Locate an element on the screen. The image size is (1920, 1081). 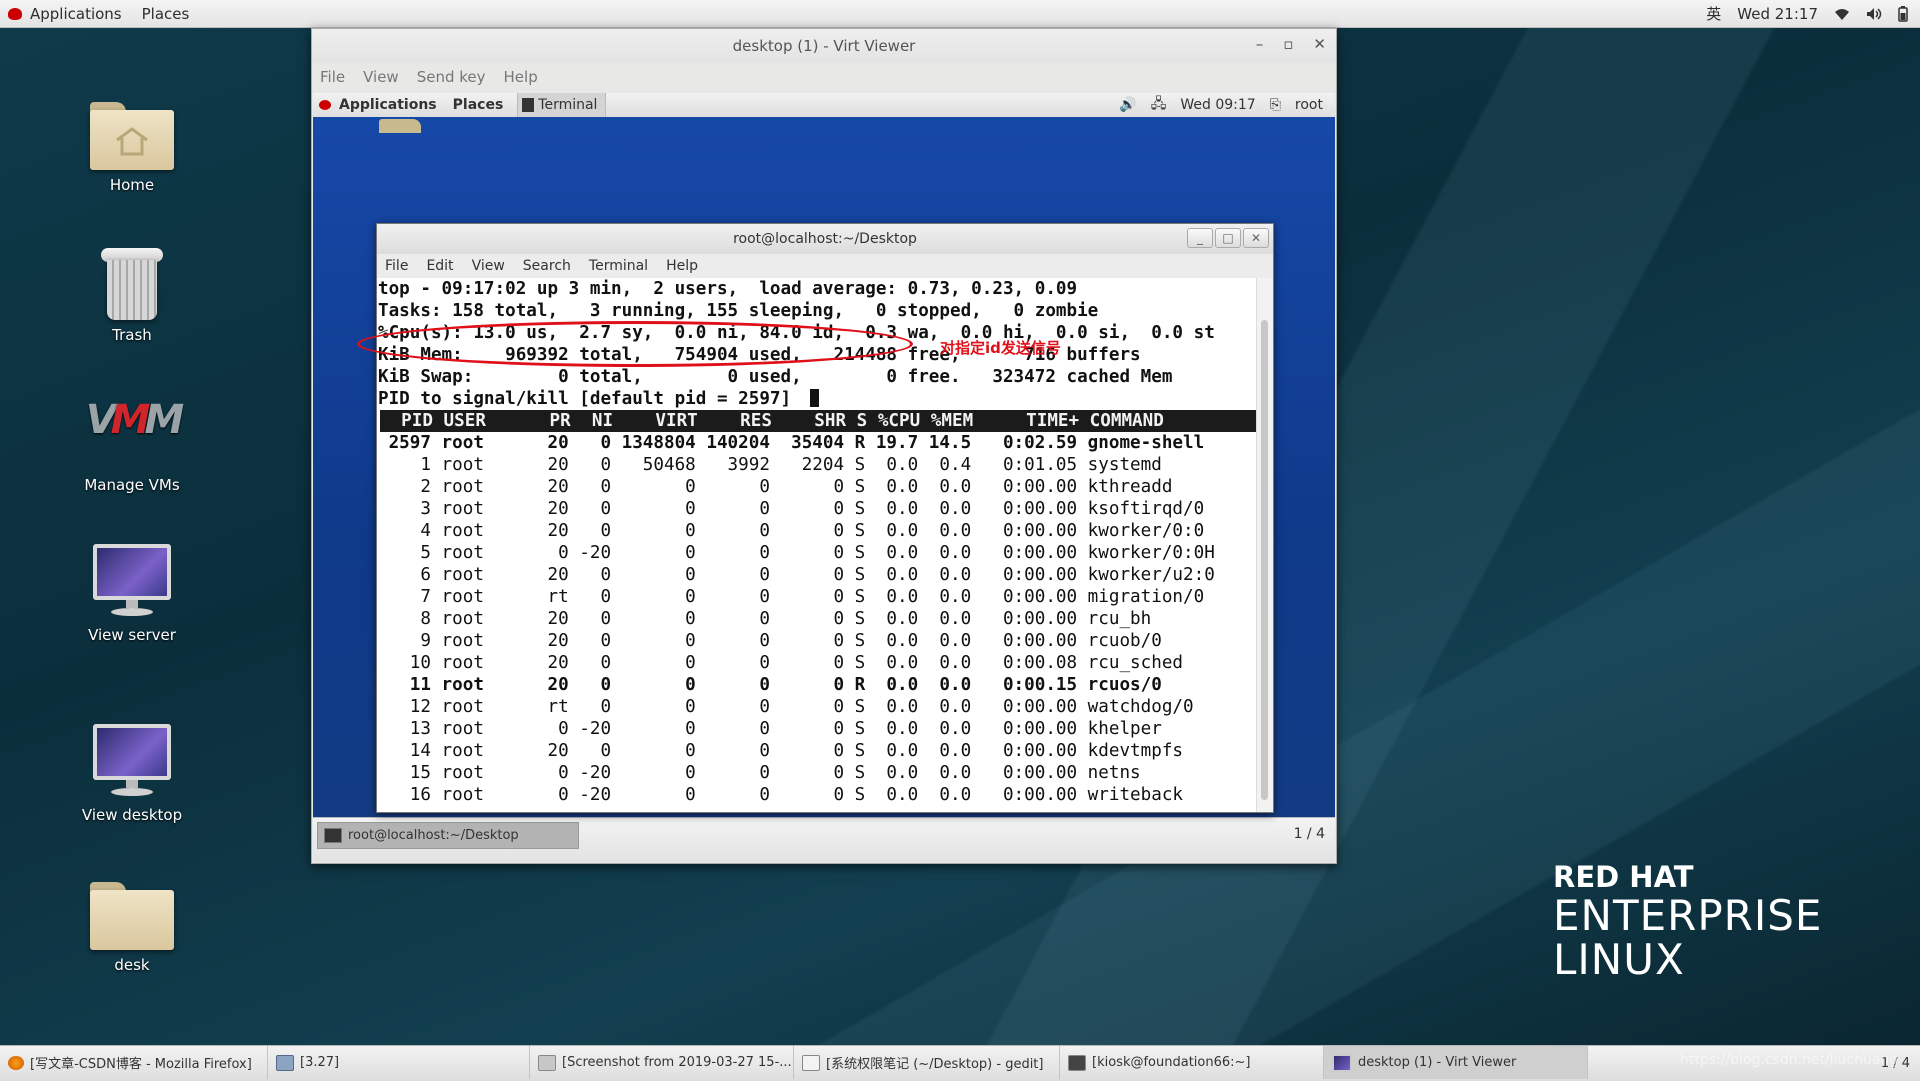
wifi-icon is located at coordinates (1842, 14).